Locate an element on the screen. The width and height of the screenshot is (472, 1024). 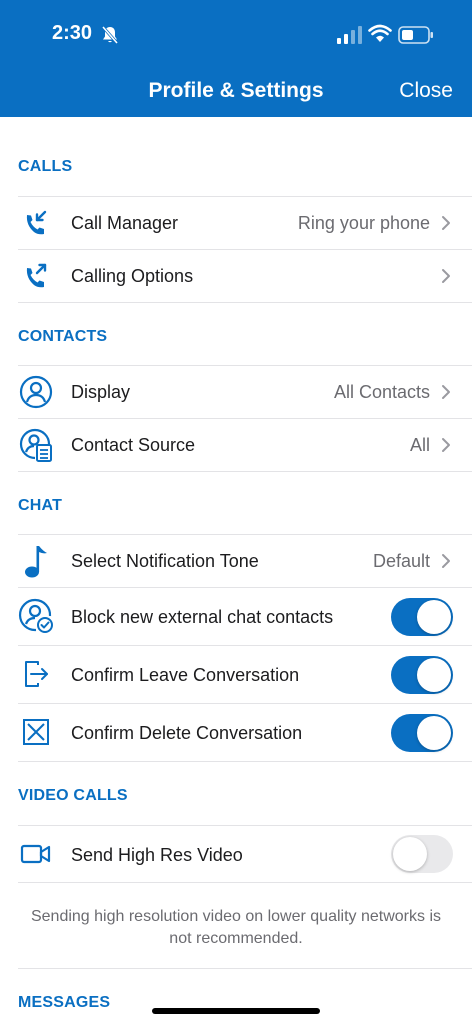
contact-list-icon is located at coordinates (36, 445).